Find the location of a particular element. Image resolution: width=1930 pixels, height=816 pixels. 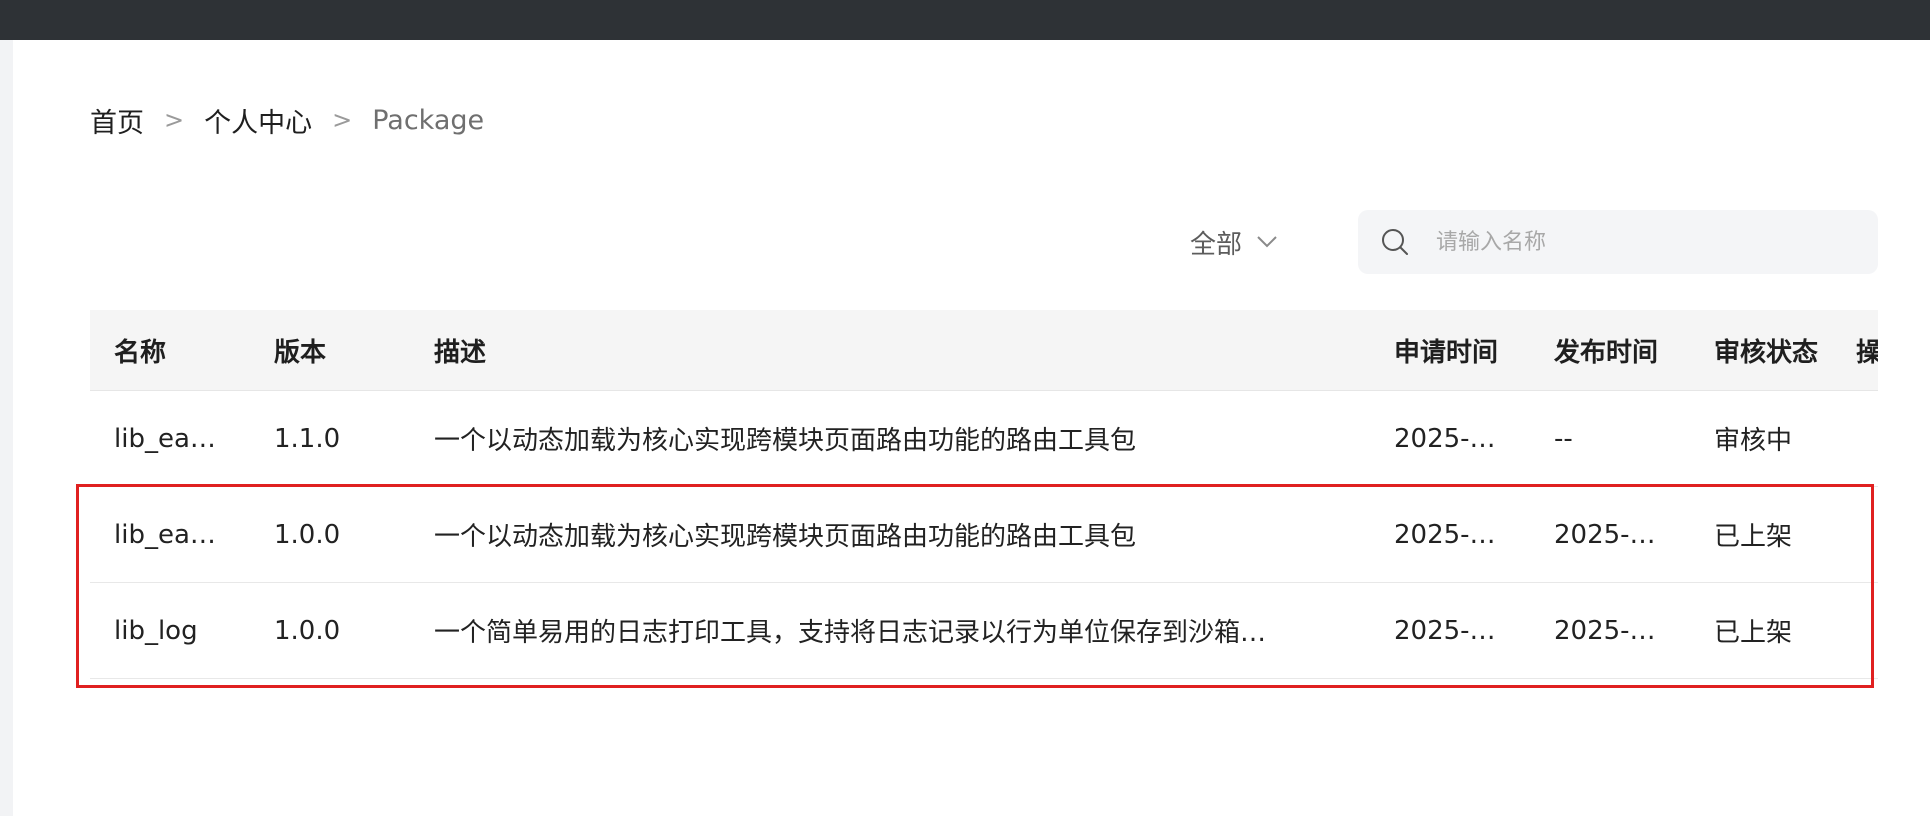

status-filter-dropdown: 全部 is located at coordinates (1234, 242).